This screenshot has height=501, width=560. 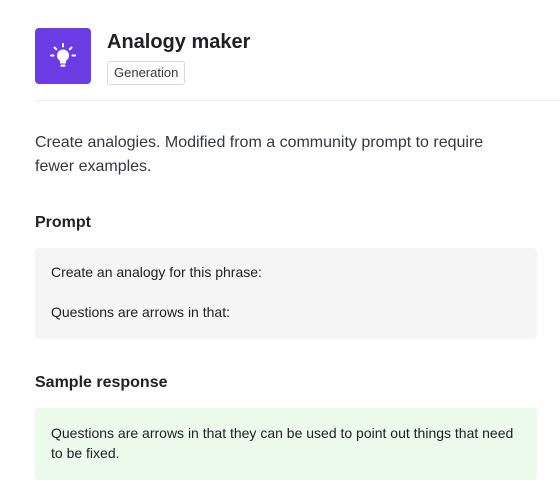 What do you see at coordinates (101, 382) in the screenshot?
I see `sample-response-heading: Sample response` at bounding box center [101, 382].